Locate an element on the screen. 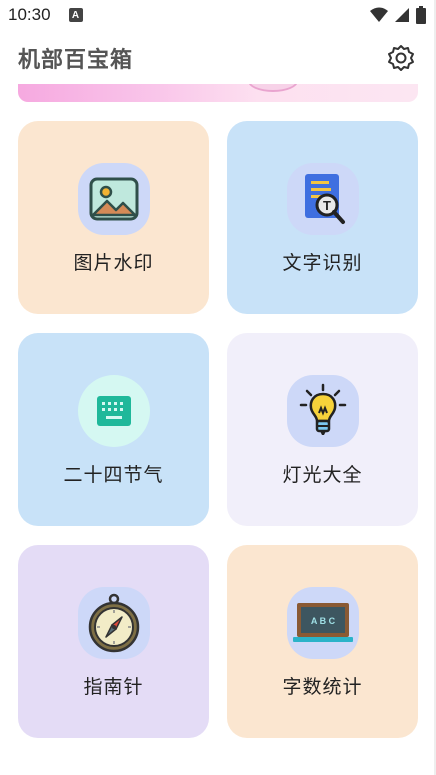 Image resolution: width=436 pixels, height=775 pixels. settings-button is located at coordinates (401, 58).